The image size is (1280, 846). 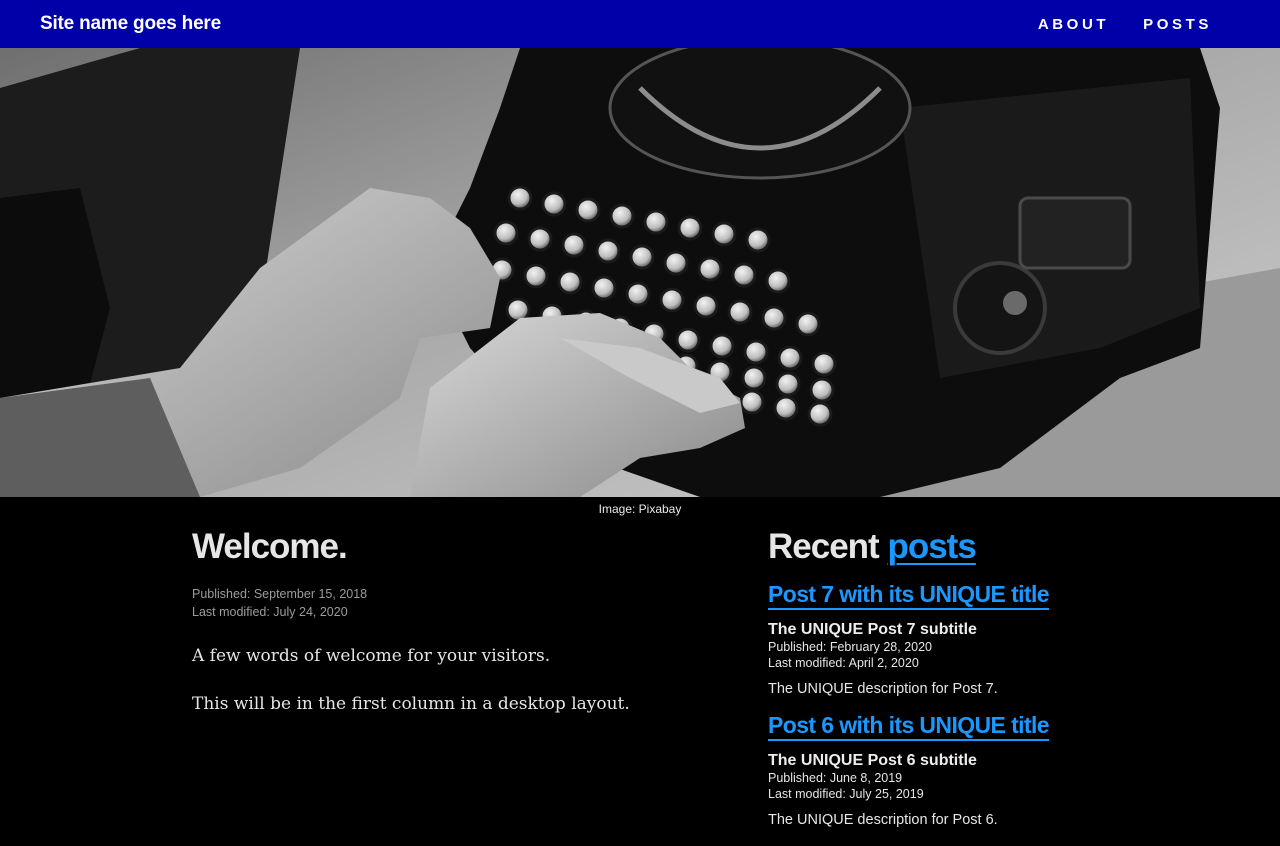 What do you see at coordinates (835, 778) in the screenshot?
I see `post-published: Published: June 8, 2019` at bounding box center [835, 778].